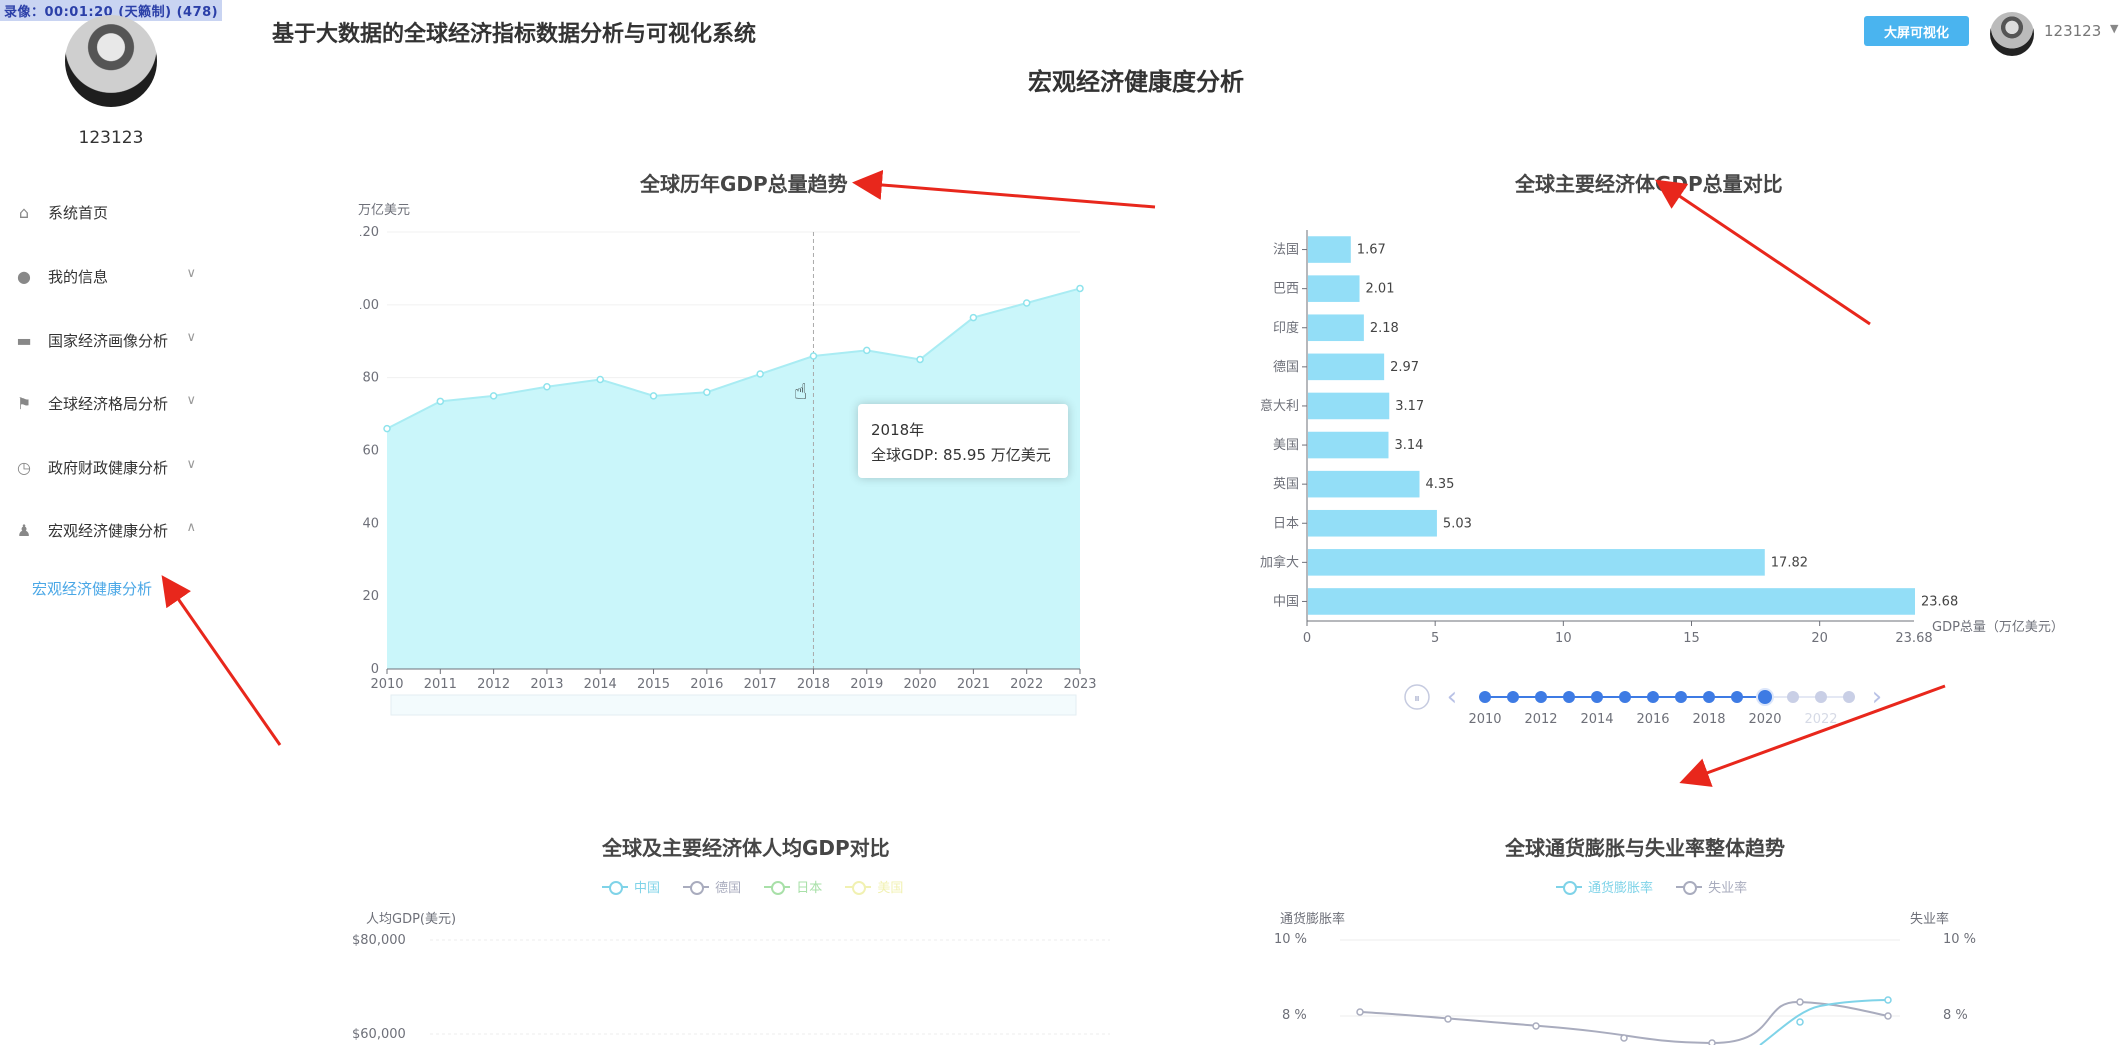 This screenshot has height=1045, width=2122. What do you see at coordinates (1763, 252) in the screenshot?
I see `arrow-to-gdp-compare-title` at bounding box center [1763, 252].